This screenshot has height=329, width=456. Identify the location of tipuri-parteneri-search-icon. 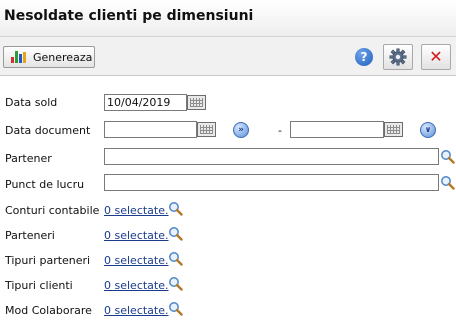
(175, 258).